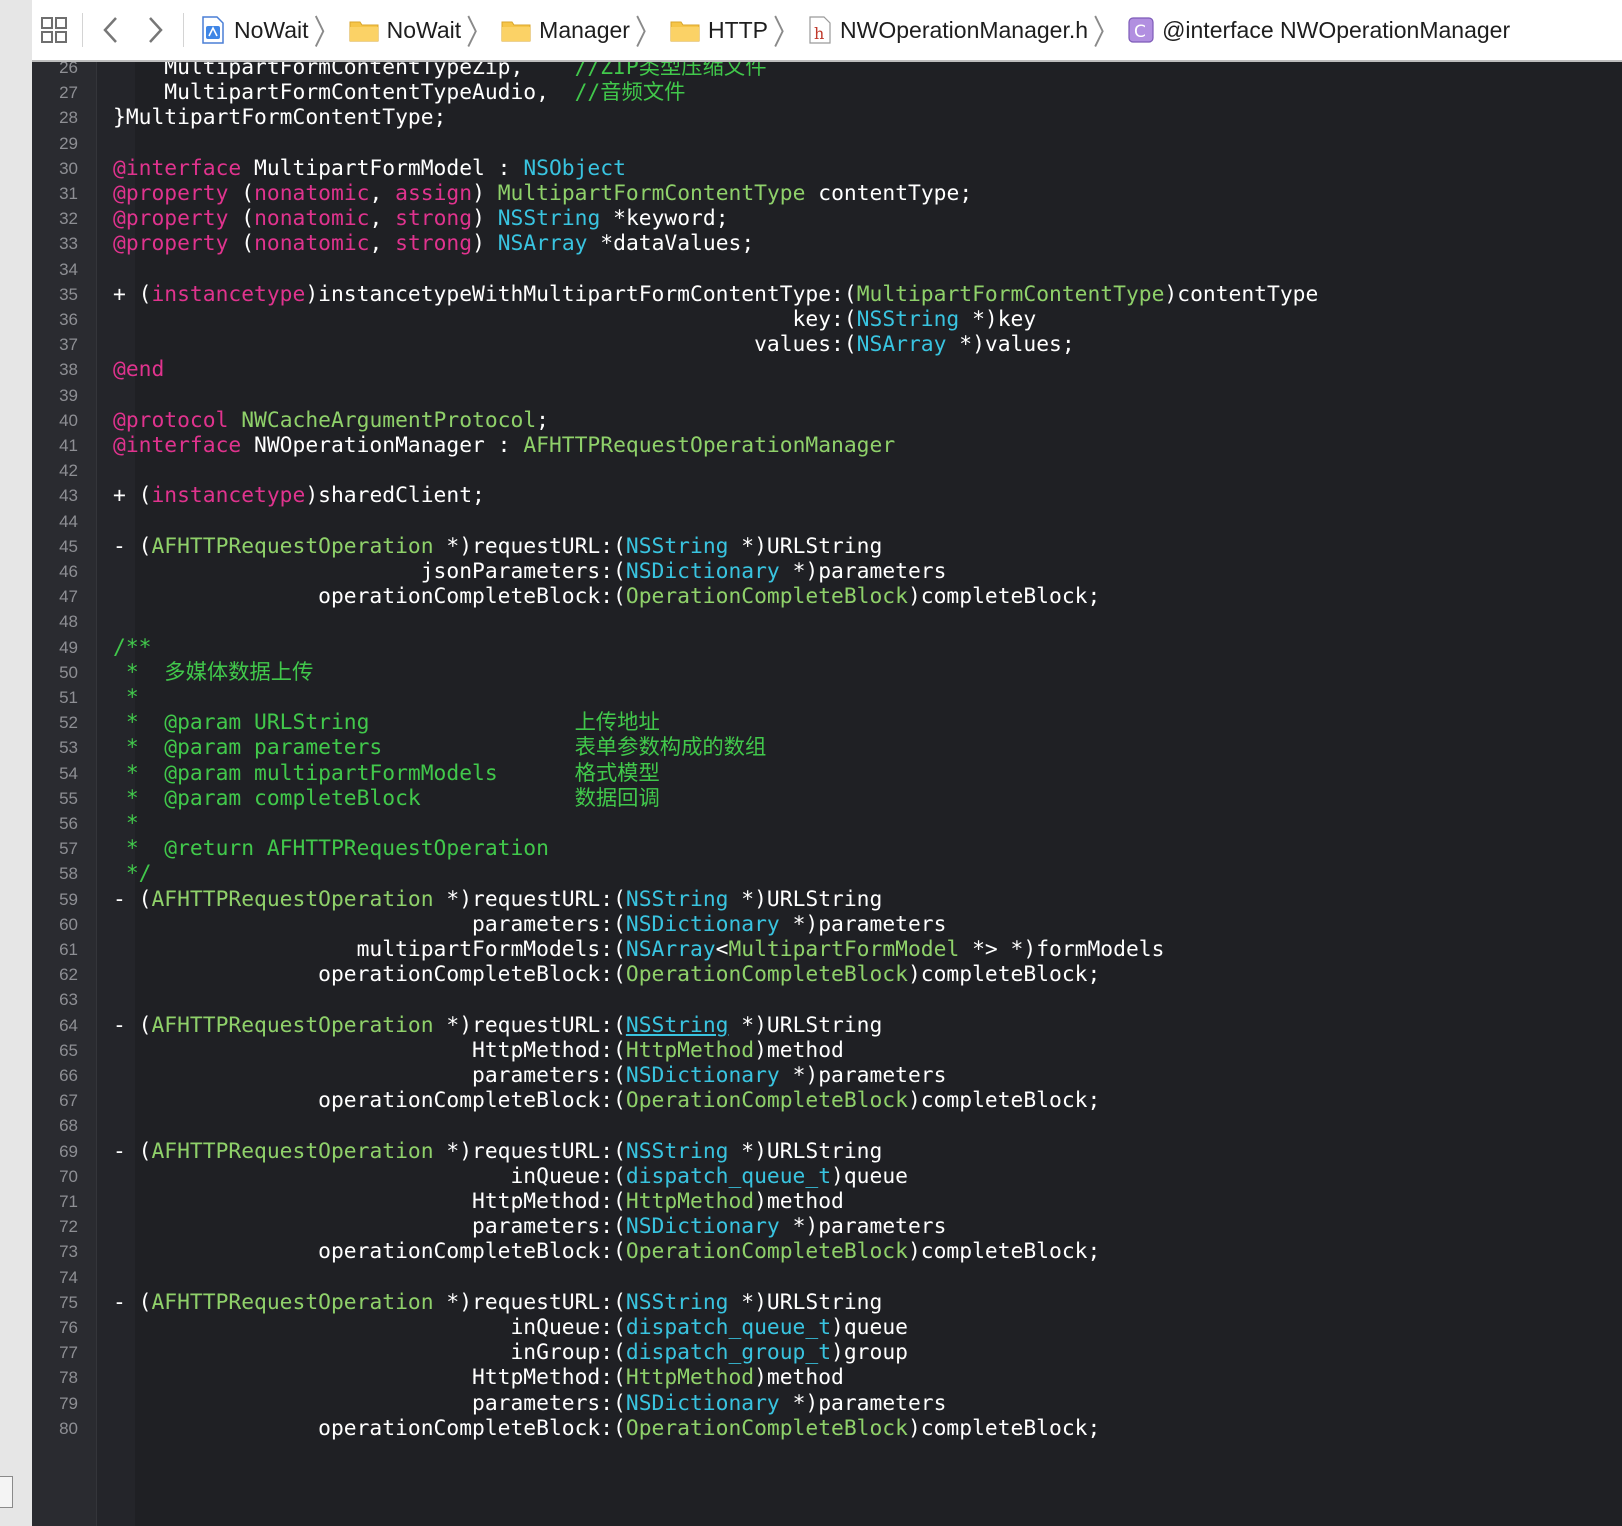 This screenshot has width=1622, height=1526. I want to click on code-token: OperationCompleteBlock, so click(766, 1101).